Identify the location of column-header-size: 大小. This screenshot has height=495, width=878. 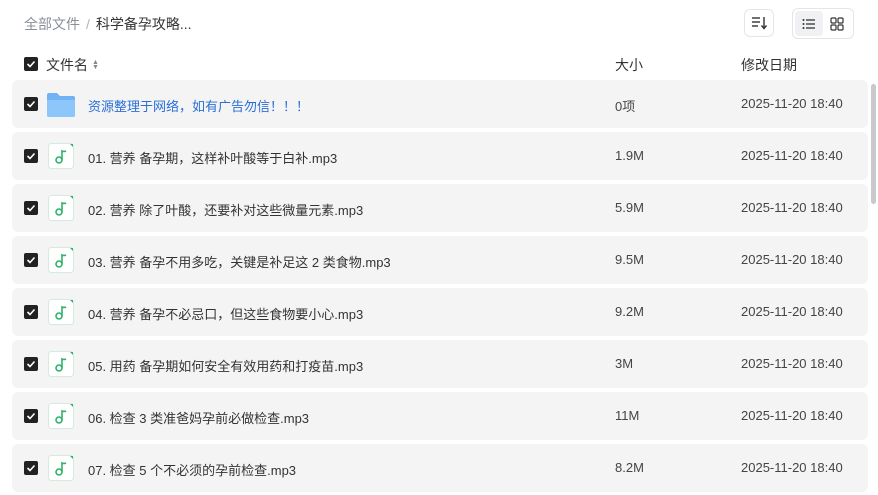
(629, 65).